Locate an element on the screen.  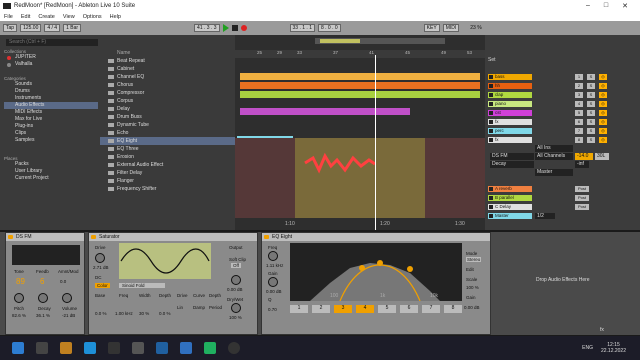
band-7-button: 7 is located at coordinates (431, 309).